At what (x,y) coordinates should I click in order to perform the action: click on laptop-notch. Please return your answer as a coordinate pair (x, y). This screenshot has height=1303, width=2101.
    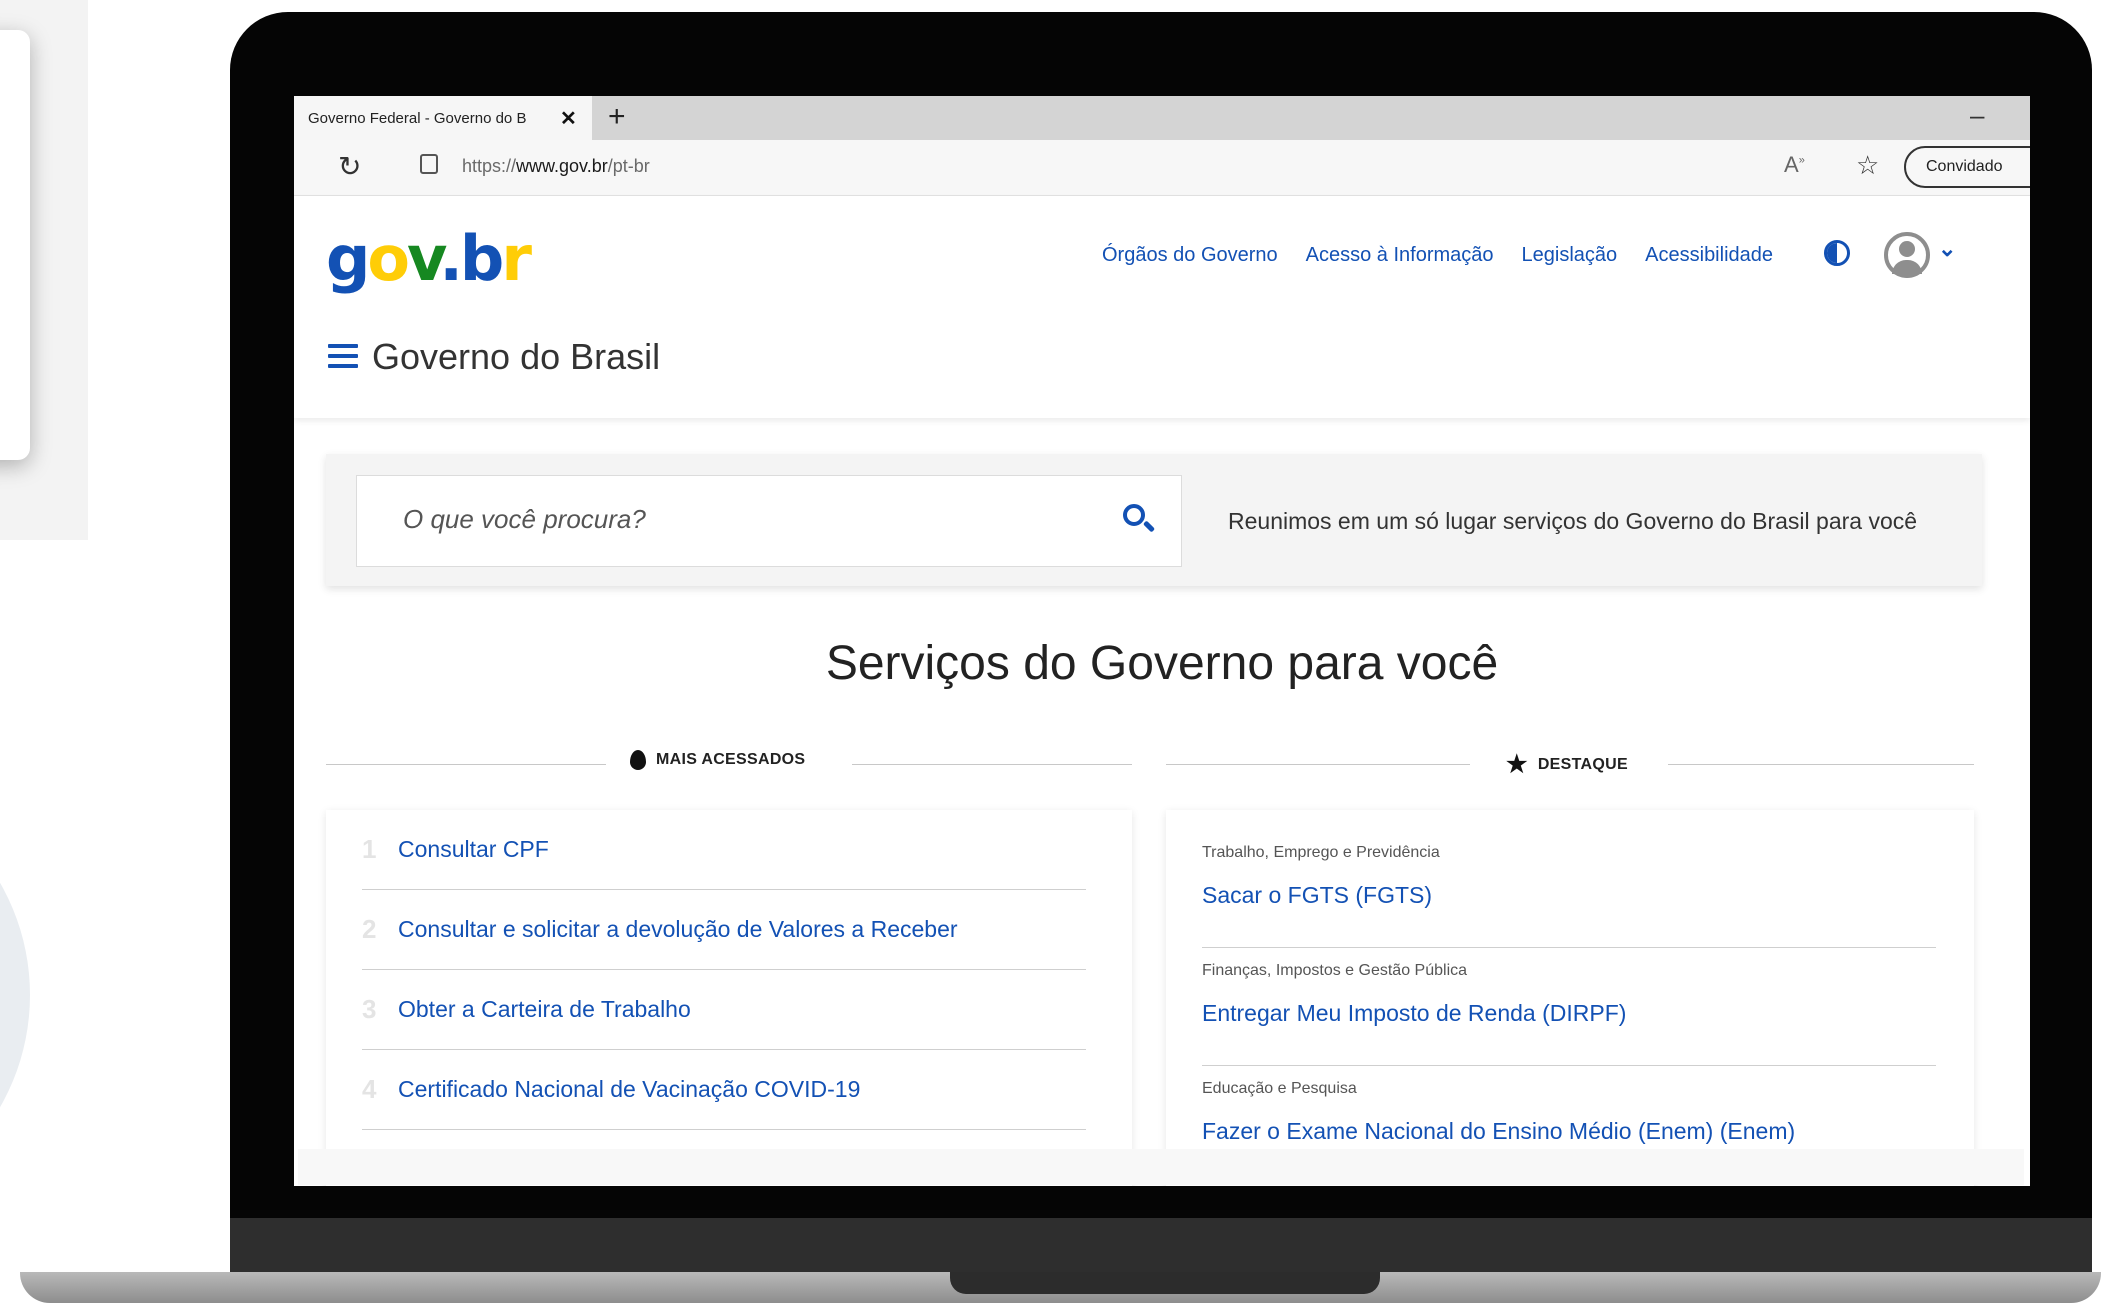
    Looking at the image, I should click on (1165, 1283).